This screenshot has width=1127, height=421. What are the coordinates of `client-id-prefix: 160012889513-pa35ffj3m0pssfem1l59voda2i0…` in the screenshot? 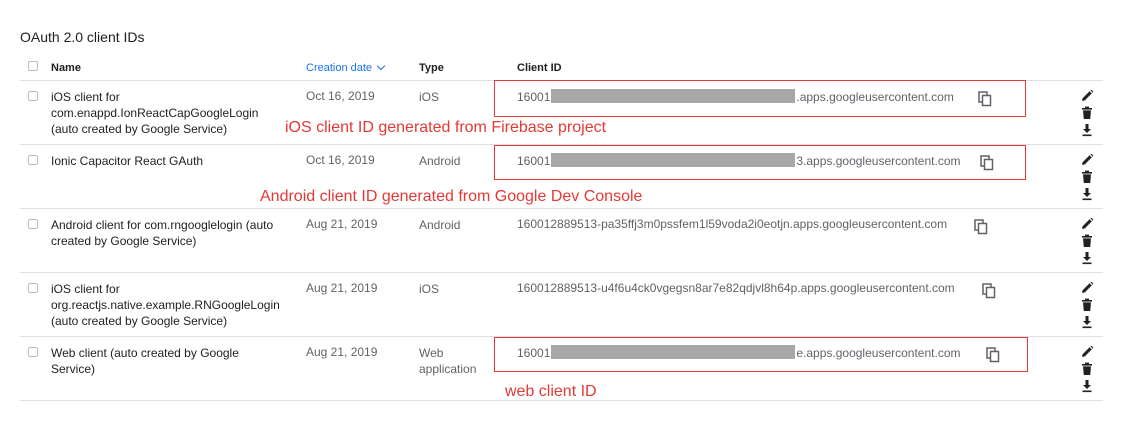 It's located at (732, 224).